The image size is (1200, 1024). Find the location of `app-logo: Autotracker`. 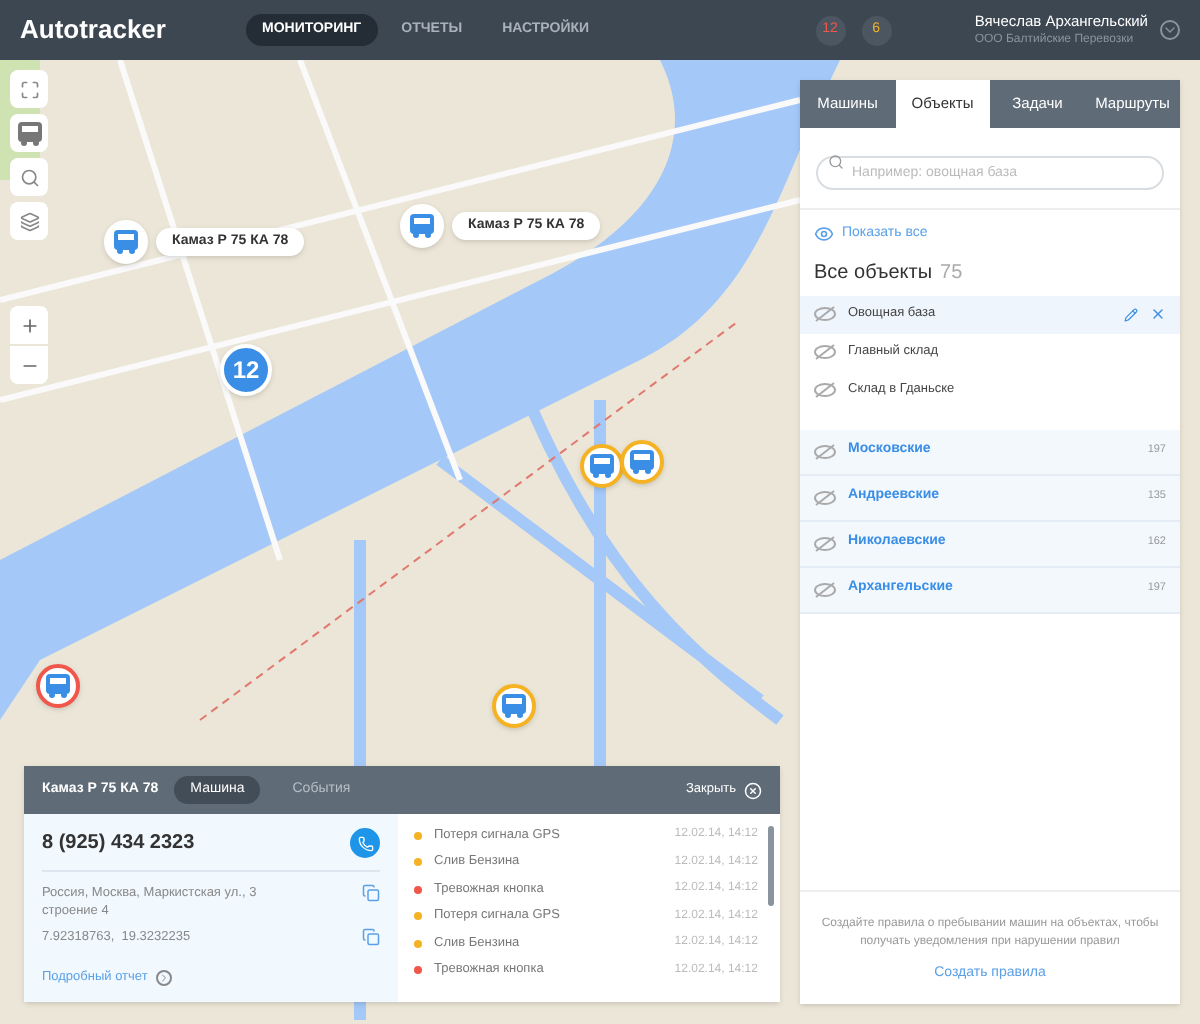

app-logo: Autotracker is located at coordinates (94, 30).